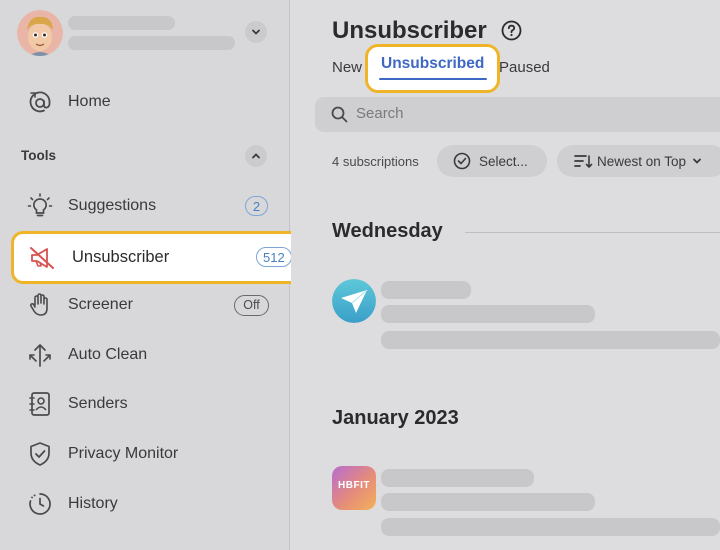 The width and height of the screenshot is (720, 550). I want to click on sort-dropdown-label: Newest on Top, so click(642, 161).